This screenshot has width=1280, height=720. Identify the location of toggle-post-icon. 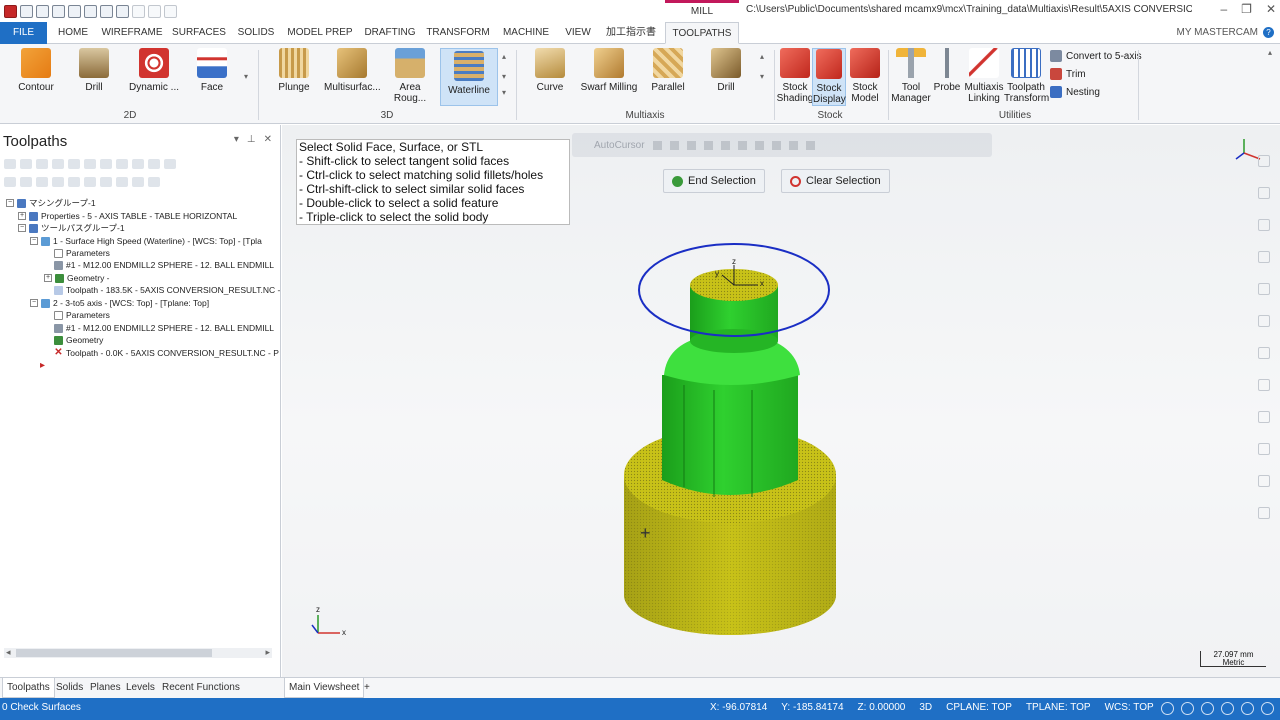
(42, 182).